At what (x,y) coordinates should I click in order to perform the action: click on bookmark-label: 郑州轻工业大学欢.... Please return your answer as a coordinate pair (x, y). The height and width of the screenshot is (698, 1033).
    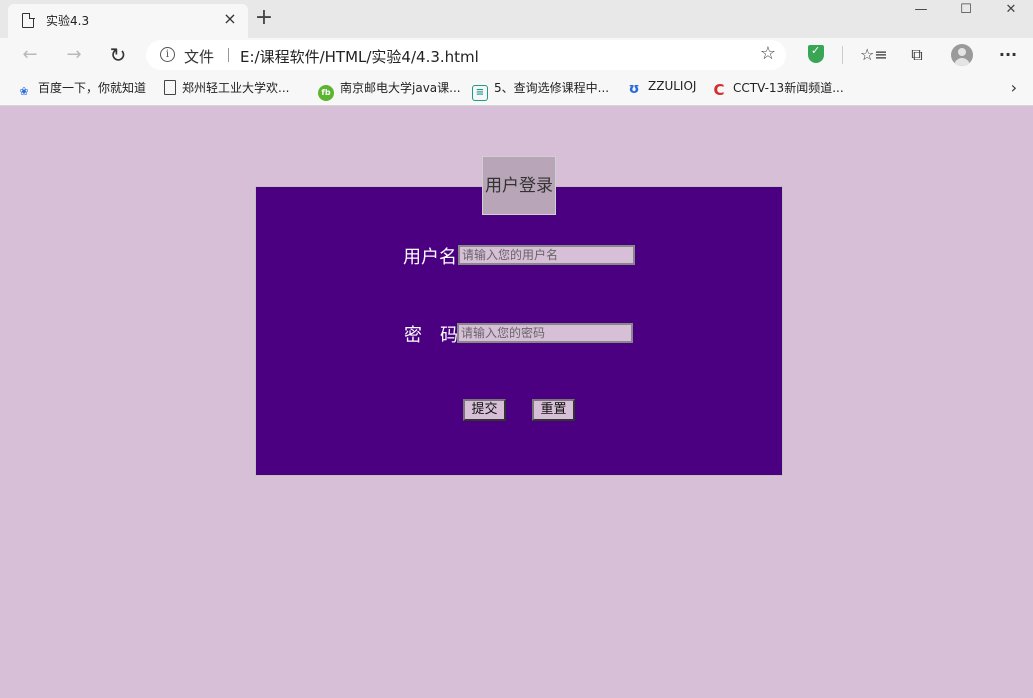
    Looking at the image, I should click on (236, 88).